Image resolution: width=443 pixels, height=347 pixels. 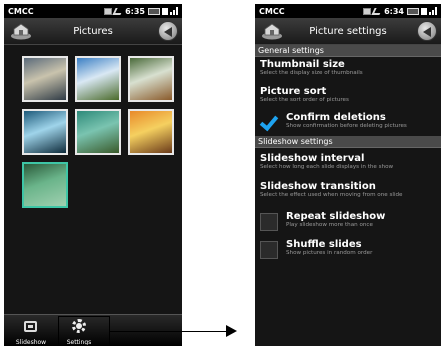 I want to click on page-title: Picture settings, so click(x=348, y=31).